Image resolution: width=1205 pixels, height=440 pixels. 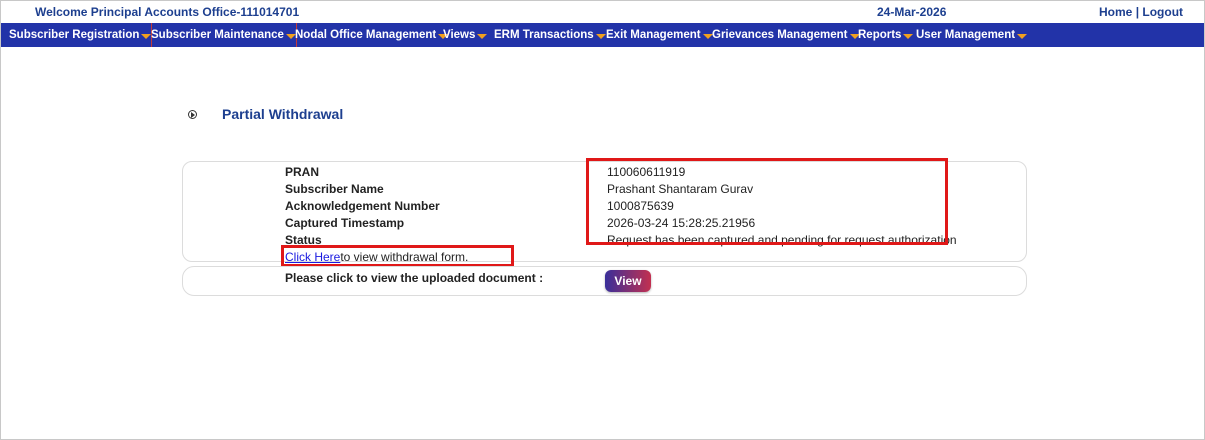 I want to click on nav-nodal-office-management: Nodal Office Management, so click(x=372, y=35).